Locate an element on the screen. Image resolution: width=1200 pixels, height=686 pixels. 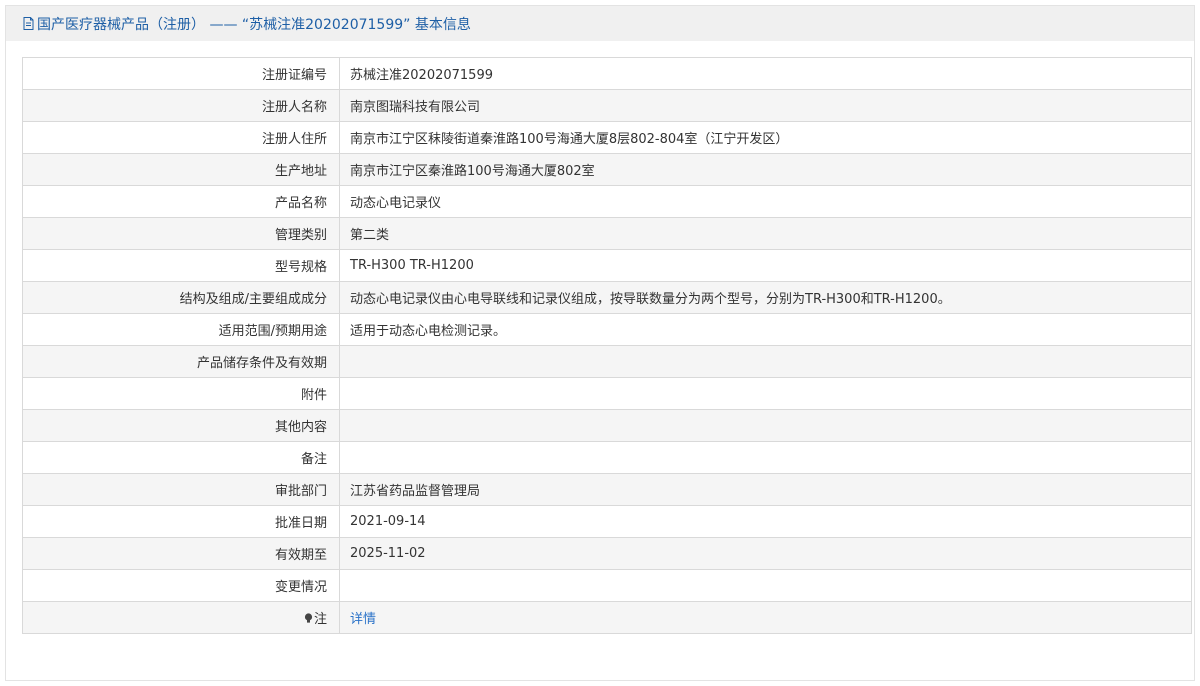
field-label: 适用范围/预期用途 is located at coordinates (181, 329).